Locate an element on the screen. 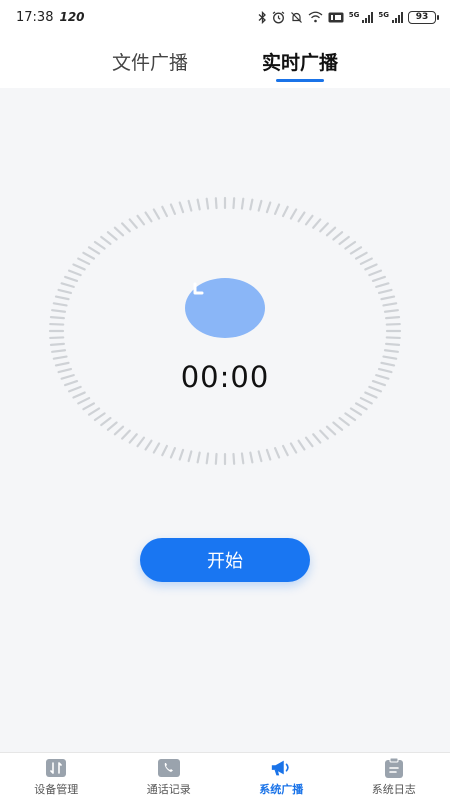 This screenshot has height=800, width=450. nav-item-system-log: 系统日志 is located at coordinates (394, 776).